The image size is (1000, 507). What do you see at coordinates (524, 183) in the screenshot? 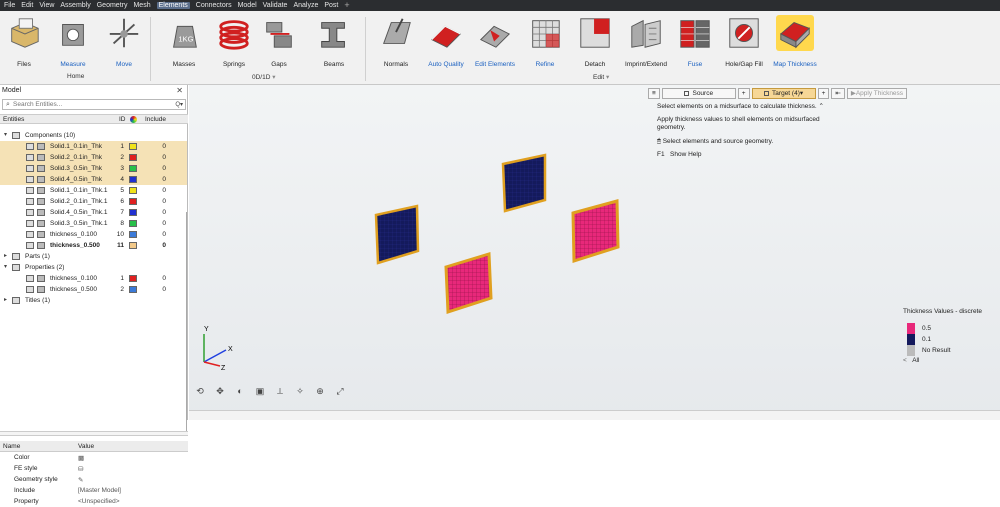
I see `plate-blue-top` at bounding box center [524, 183].